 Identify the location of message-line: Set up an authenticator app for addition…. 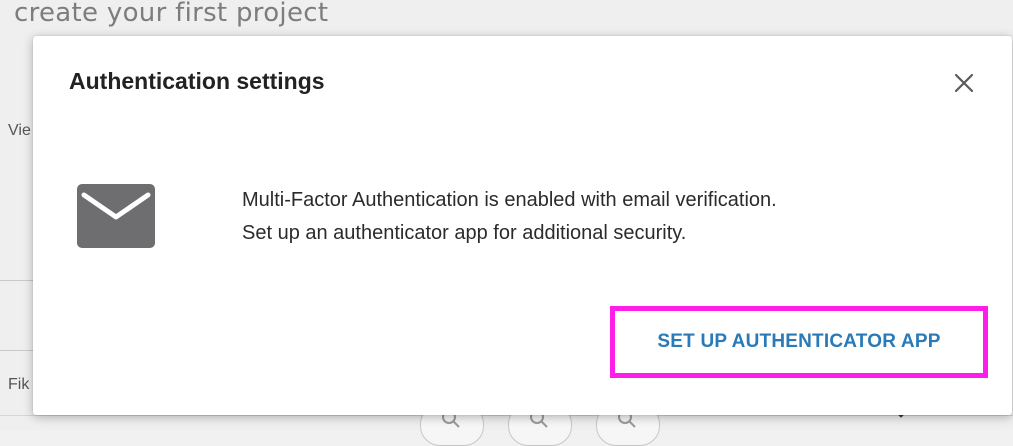
(464, 233).